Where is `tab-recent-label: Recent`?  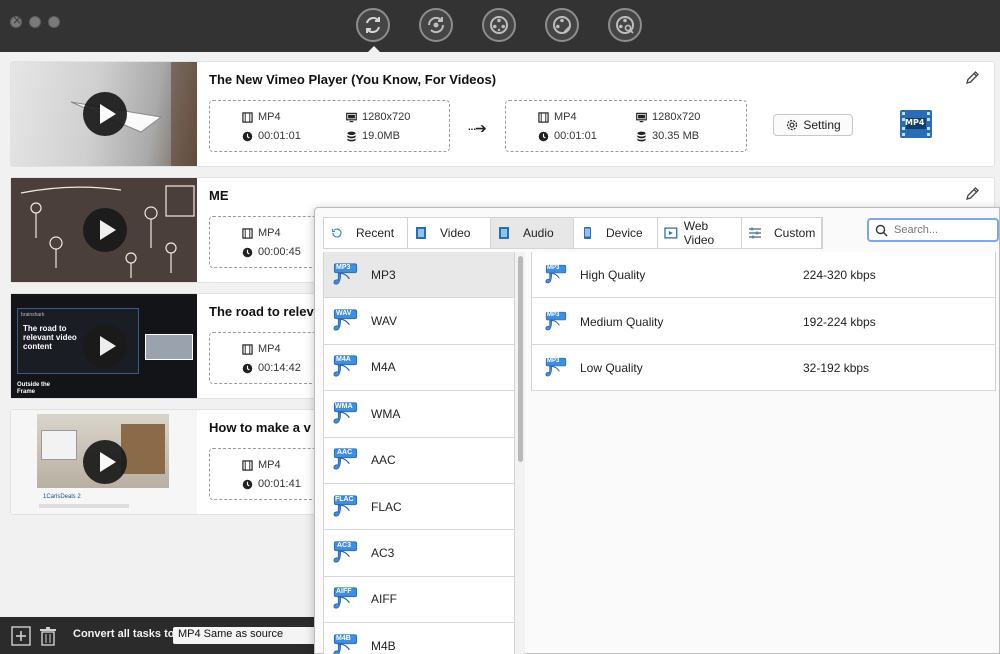
tab-recent-label: Recent is located at coordinates (375, 233).